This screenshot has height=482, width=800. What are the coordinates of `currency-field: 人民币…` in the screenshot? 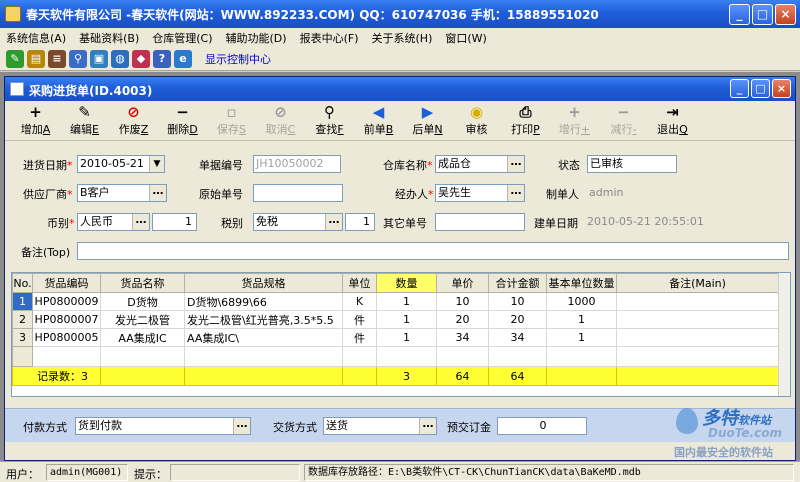 It's located at (113, 222).